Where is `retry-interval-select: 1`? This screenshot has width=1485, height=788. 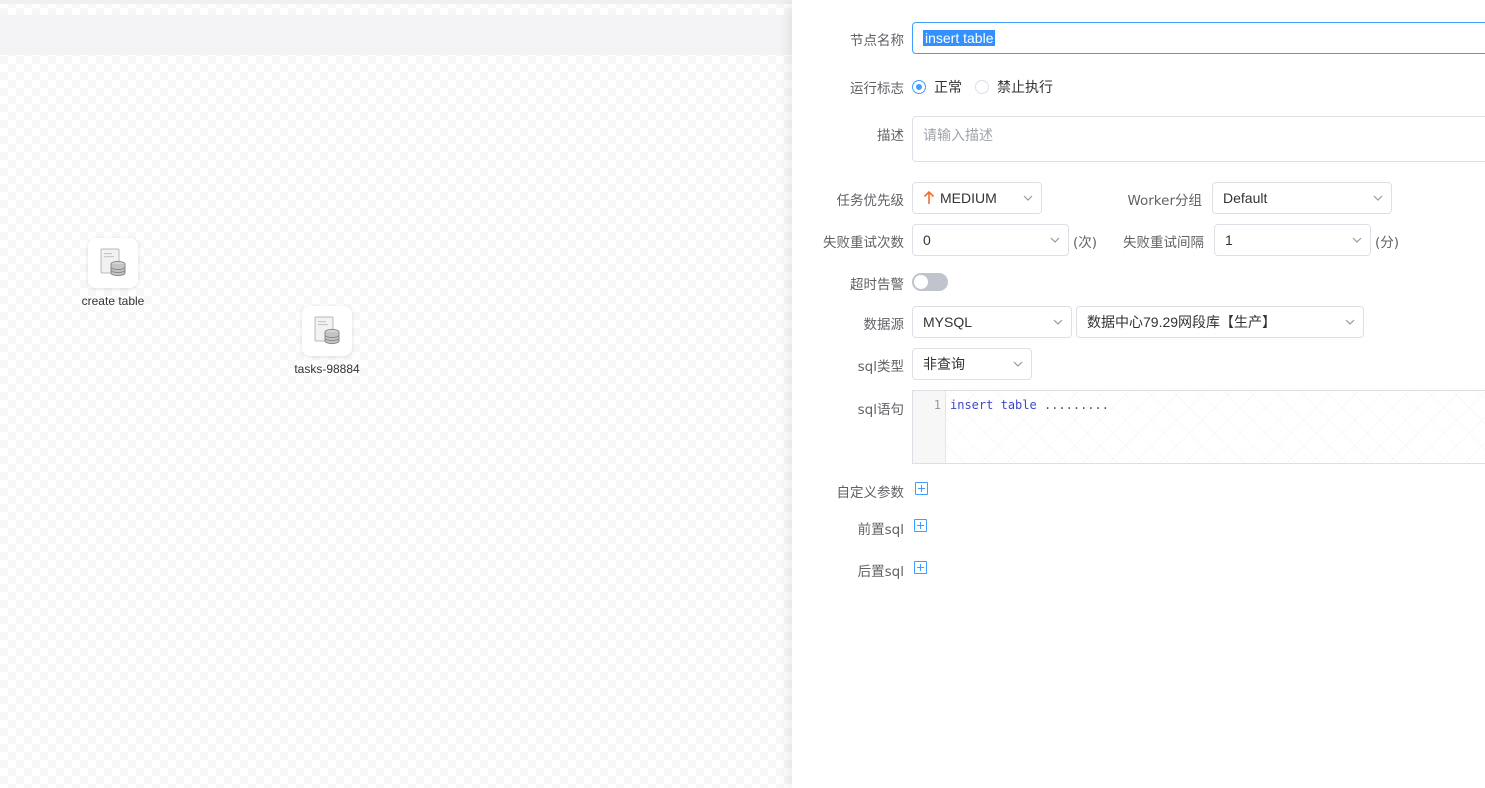
retry-interval-select: 1 is located at coordinates (1292, 240).